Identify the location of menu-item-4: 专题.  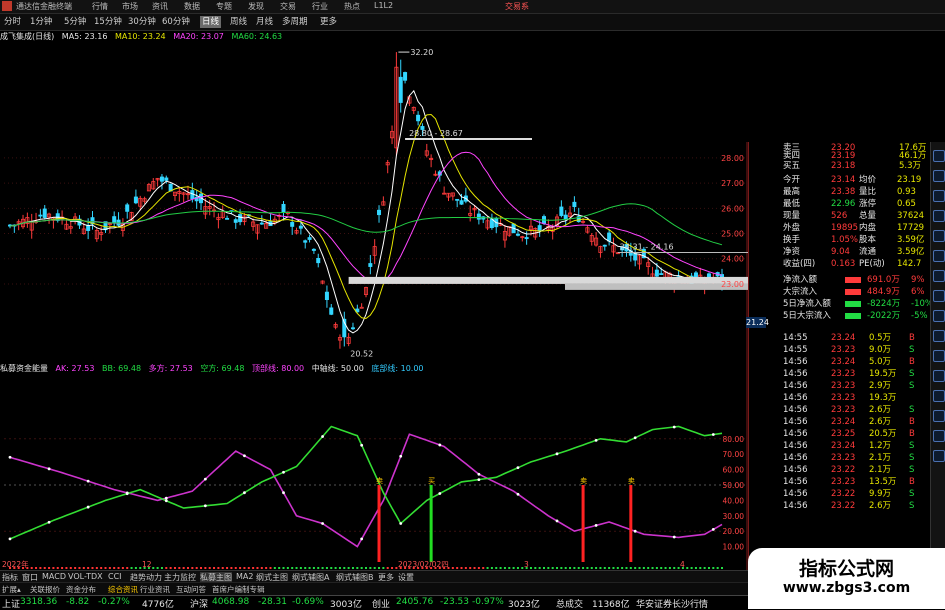
(224, 6).